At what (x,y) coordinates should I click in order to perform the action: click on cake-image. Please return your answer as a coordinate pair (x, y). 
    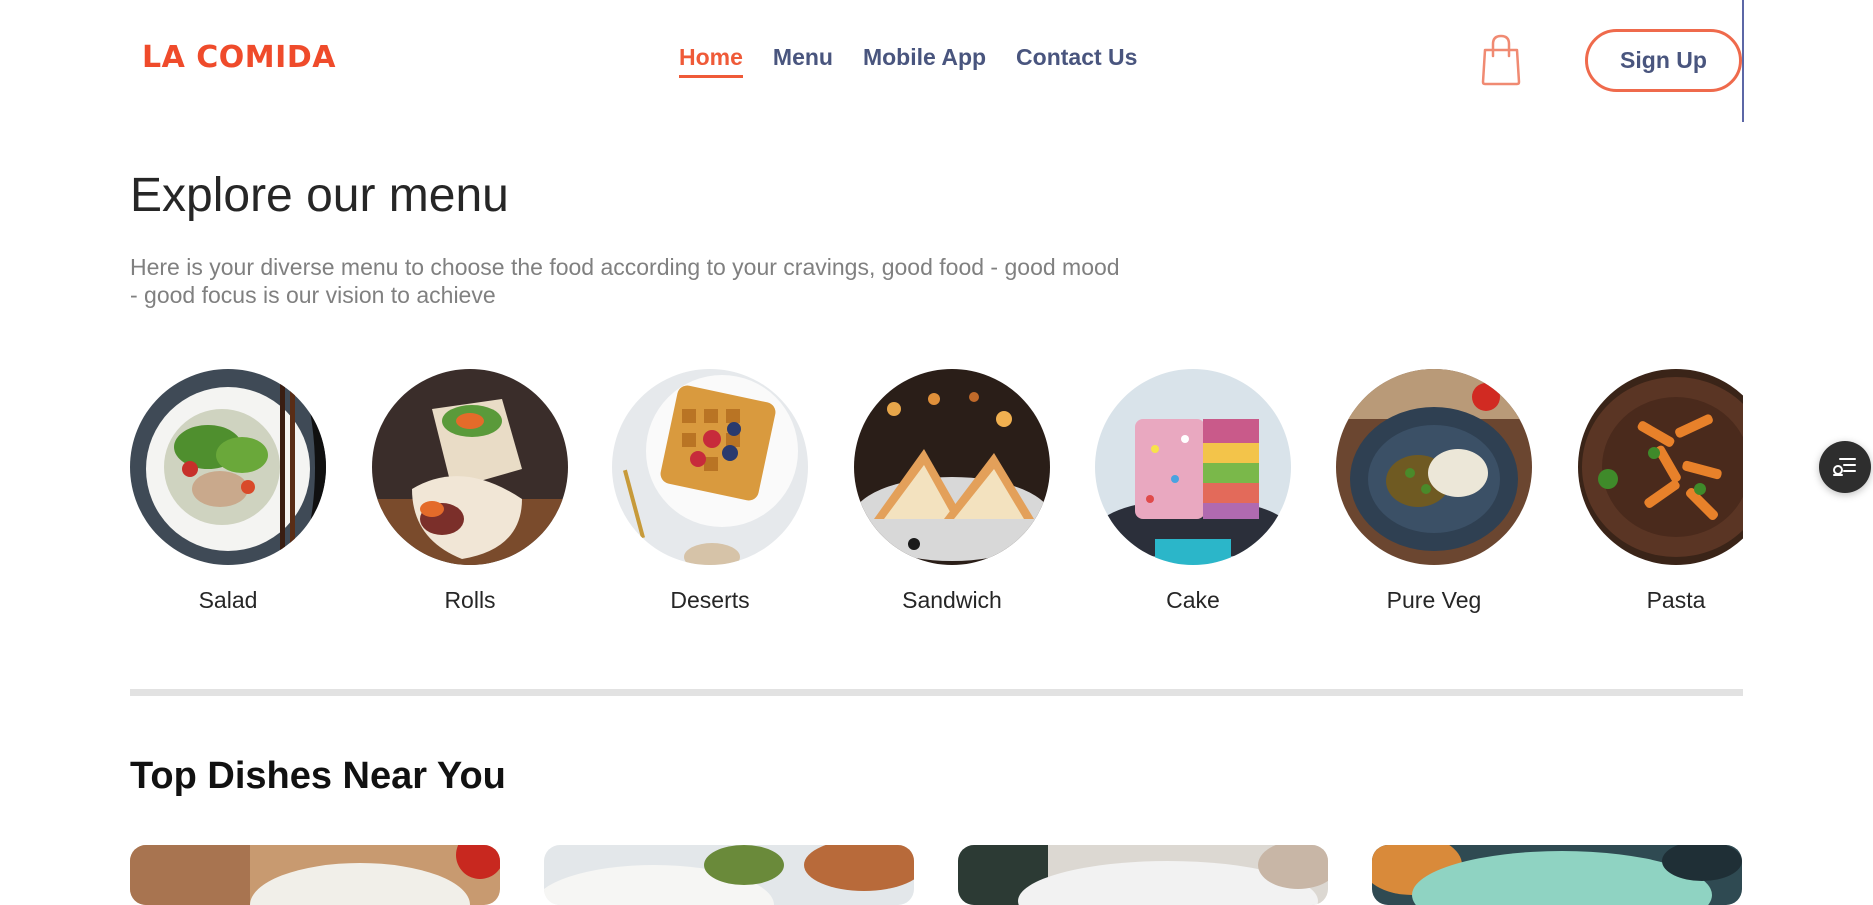
    Looking at the image, I should click on (1193, 467).